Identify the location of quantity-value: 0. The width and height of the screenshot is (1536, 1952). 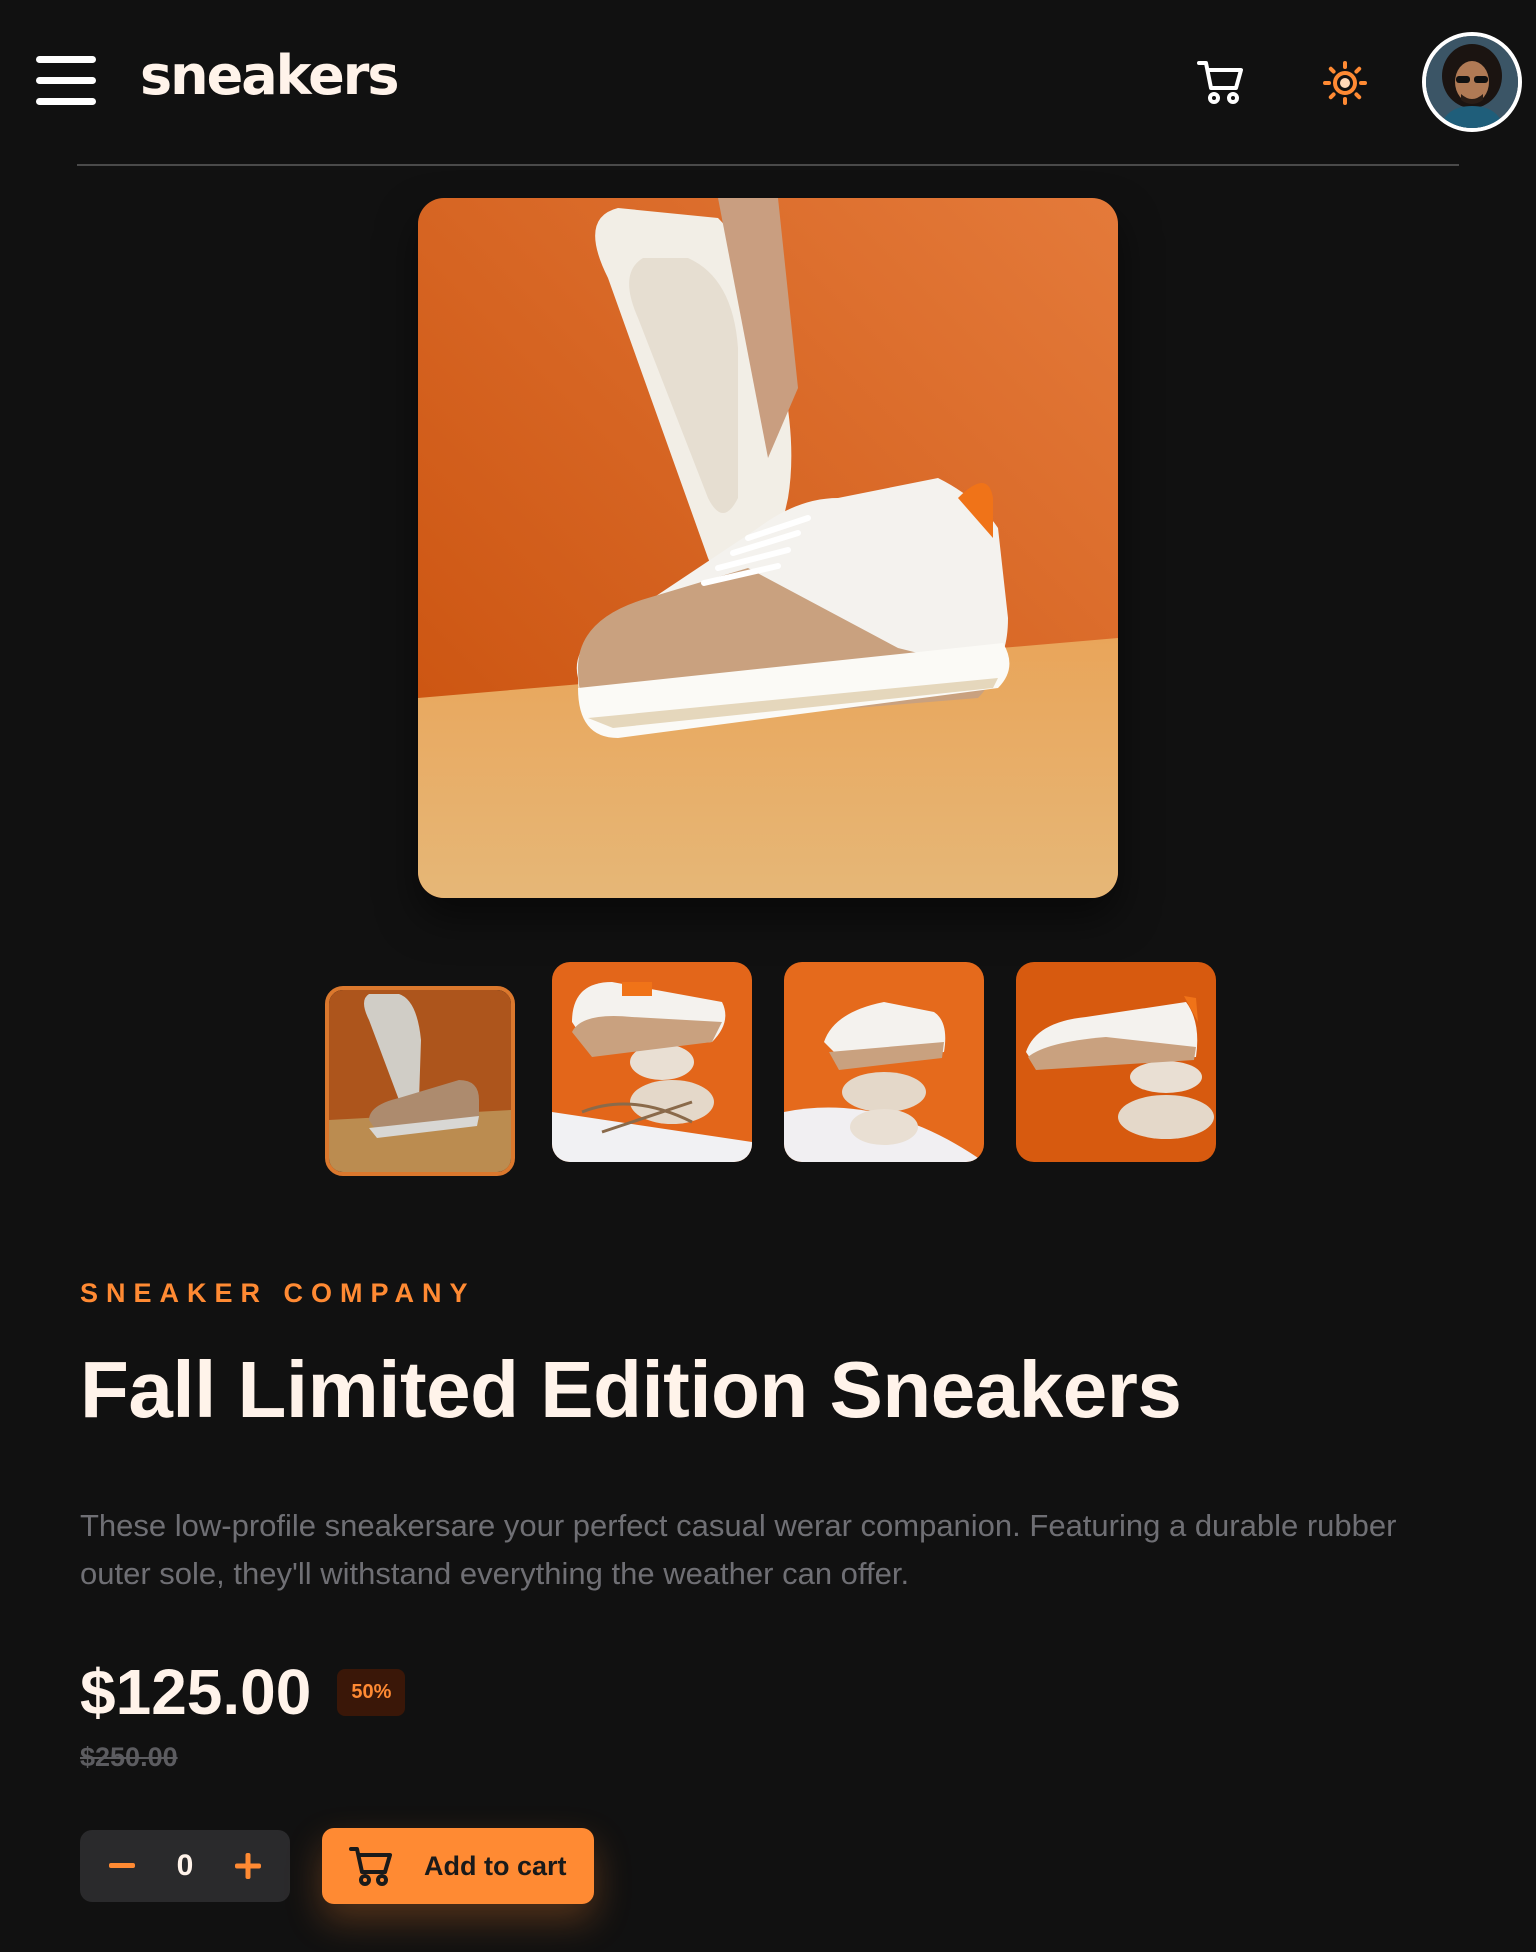
(185, 1865).